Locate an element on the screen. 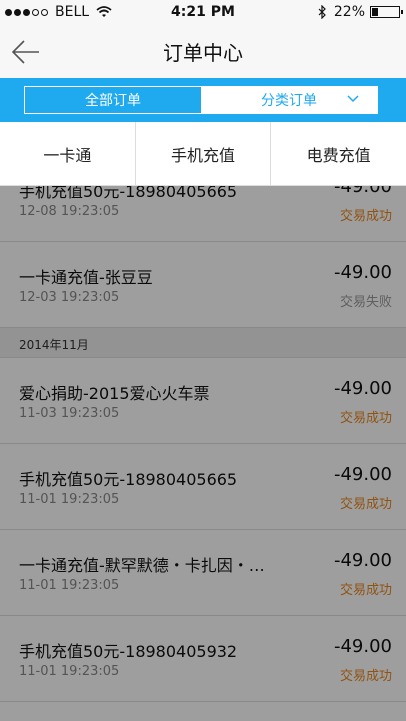 This screenshot has height=721, width=406. tab-all-orders: 全部订单 is located at coordinates (113, 100).